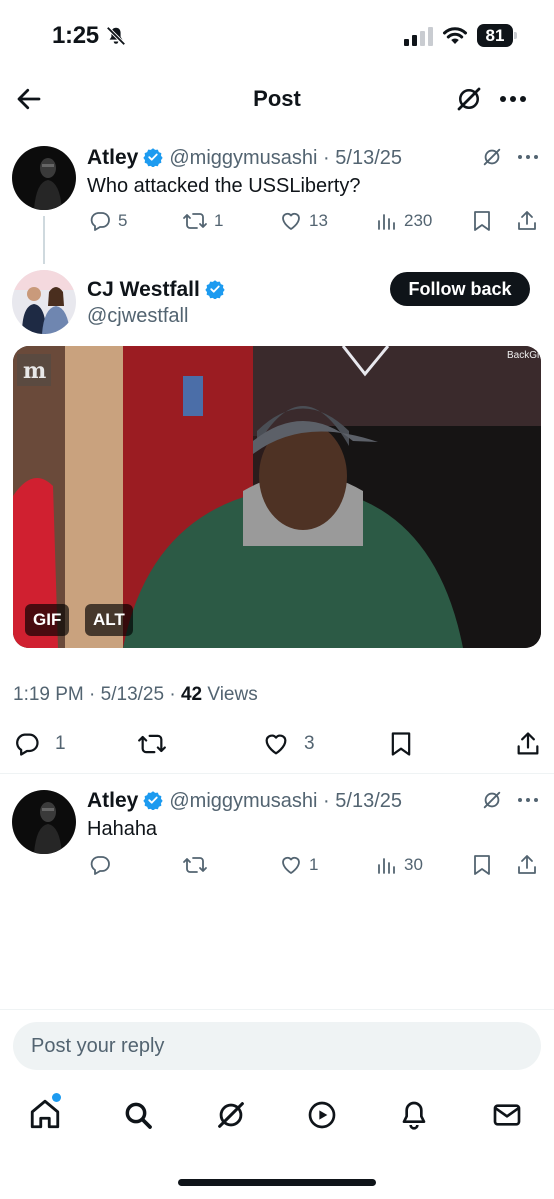 Image resolution: width=554 pixels, height=1199 pixels. Describe the element at coordinates (75, 35) in the screenshot. I see `status-time: 1:25` at that location.